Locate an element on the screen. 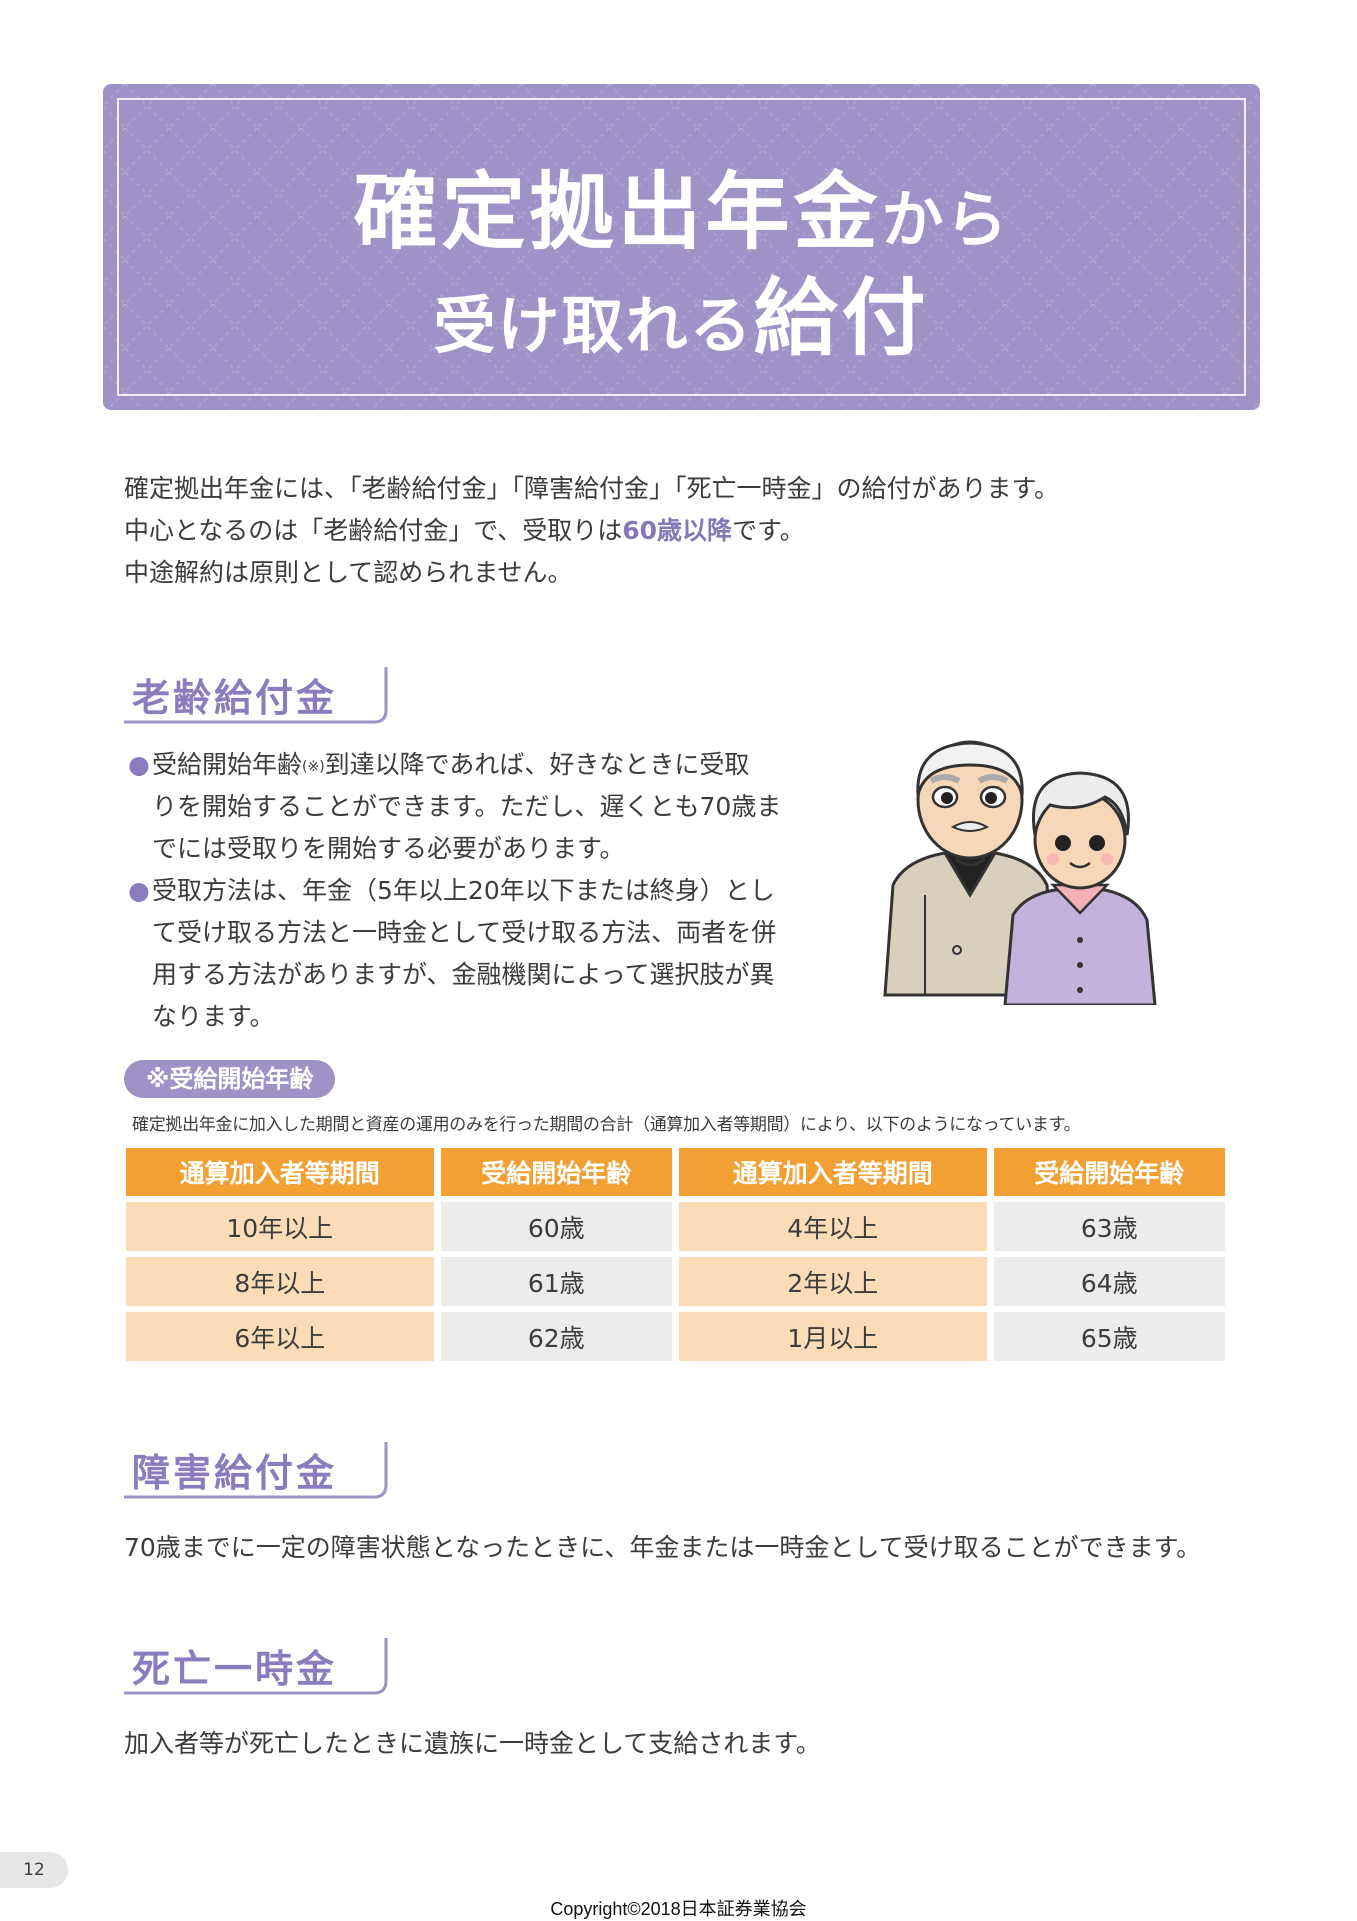 The image size is (1357, 1921). copyright: Copyright©2018日本証券業協会 is located at coordinates (678, 1909).